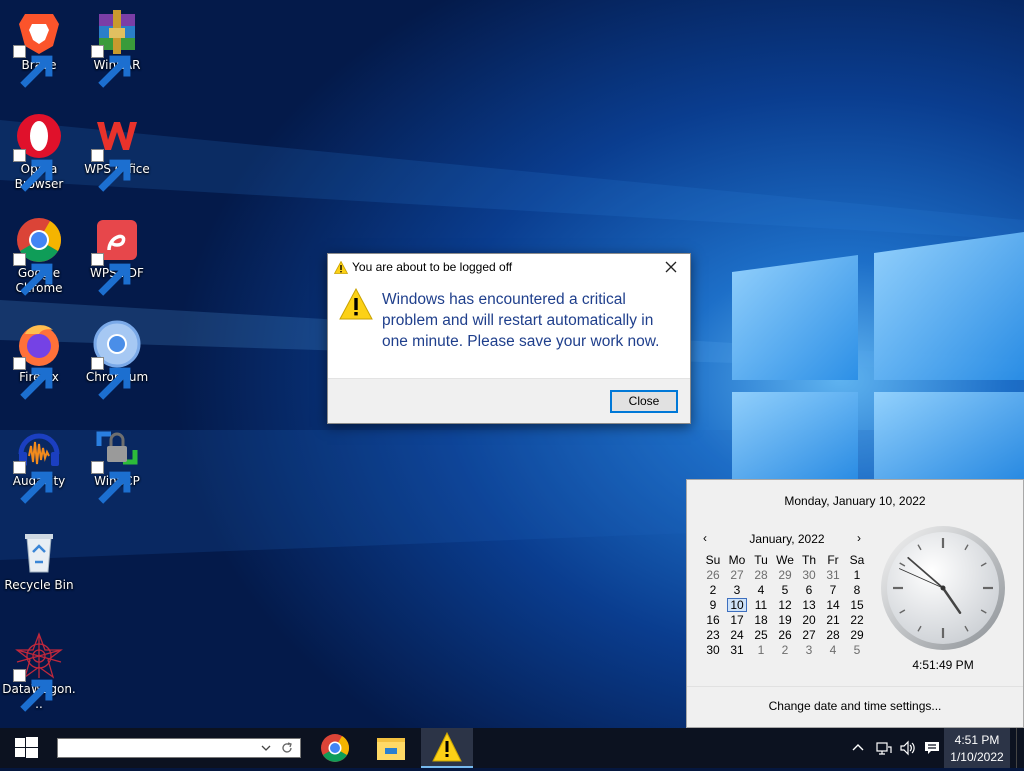 This screenshot has height=771, width=1024. Describe the element at coordinates (117, 252) in the screenshot. I see `desktop-icon-wps-pdf: WPS PDF` at that location.